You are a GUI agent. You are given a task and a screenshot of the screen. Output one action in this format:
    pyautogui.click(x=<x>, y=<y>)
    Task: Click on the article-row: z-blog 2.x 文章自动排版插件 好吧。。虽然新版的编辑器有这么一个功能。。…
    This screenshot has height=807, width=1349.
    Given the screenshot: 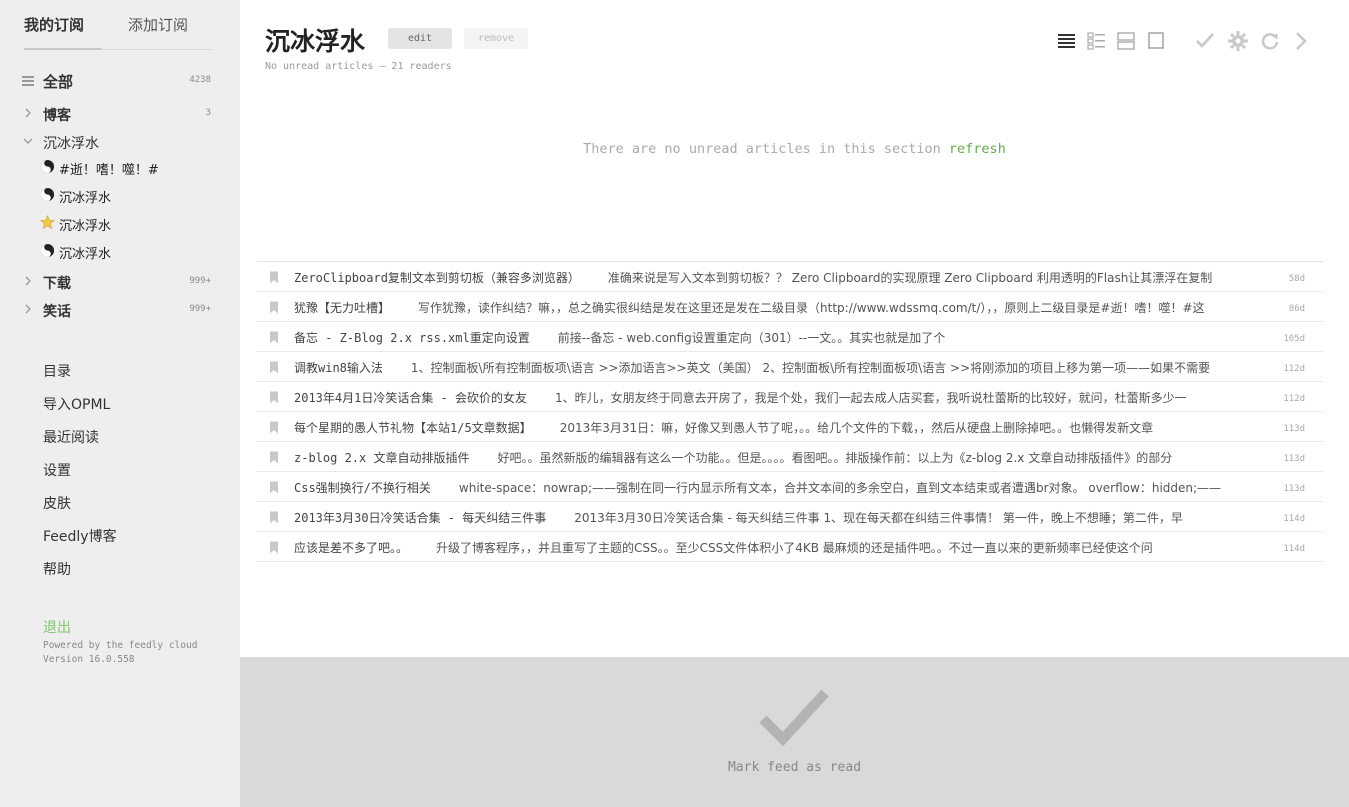 What is the action you would take?
    pyautogui.click(x=790, y=457)
    